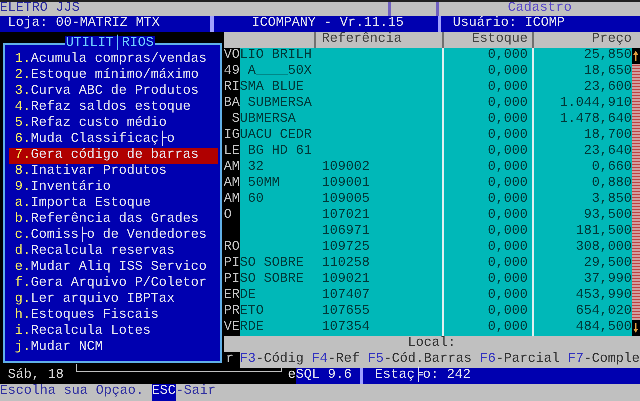 This screenshot has height=401, width=640. Describe the element at coordinates (582, 328) in the screenshot. I see `table-cell: 484,500` at that location.